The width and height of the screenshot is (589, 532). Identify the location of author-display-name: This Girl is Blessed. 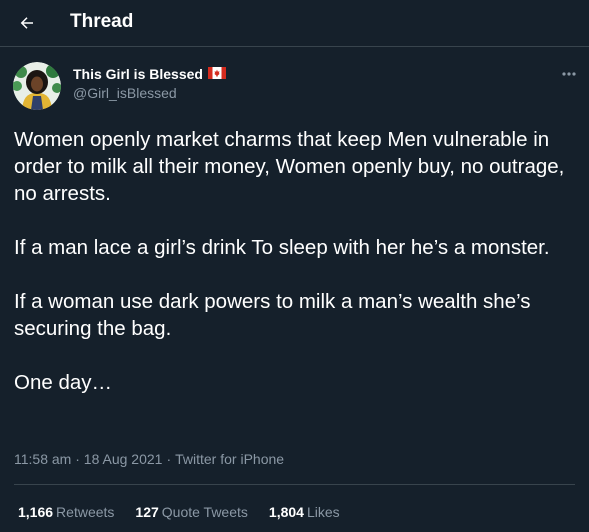
(138, 74).